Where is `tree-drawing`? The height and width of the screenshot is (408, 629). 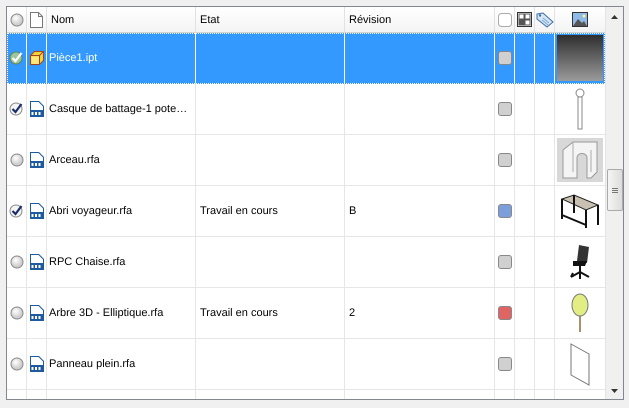 tree-drawing is located at coordinates (580, 313).